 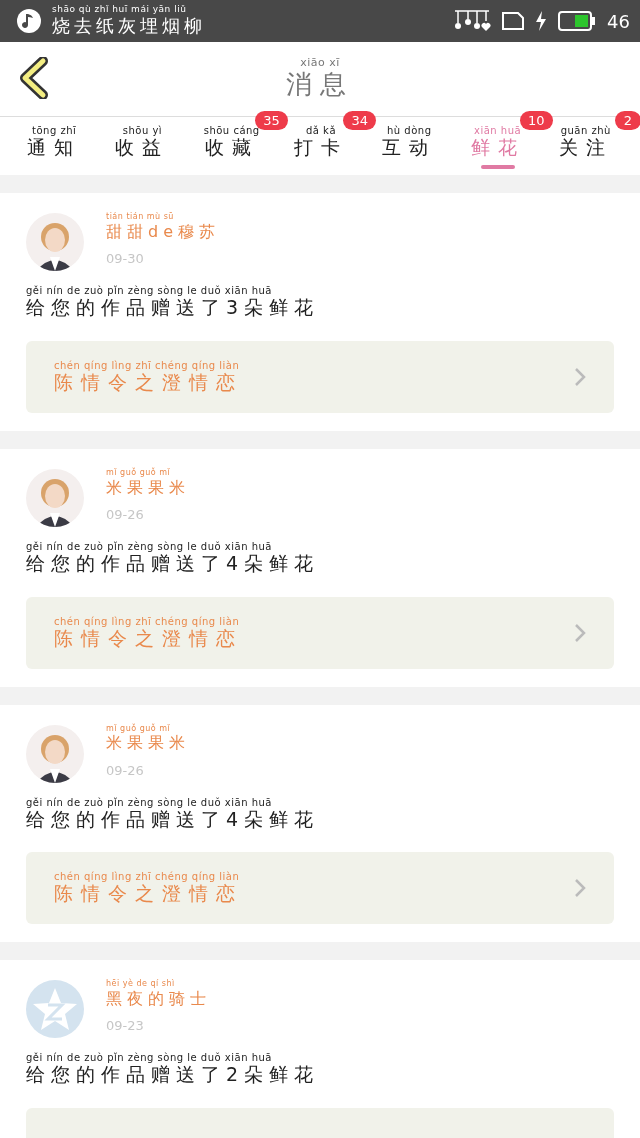 What do you see at coordinates (173, 1069) in the screenshot?
I see `message-text: gěi nín de zuò pǐn zèng sòng le duǒ xiān huā 给您的作品赠送了2朵鲜花` at bounding box center [173, 1069].